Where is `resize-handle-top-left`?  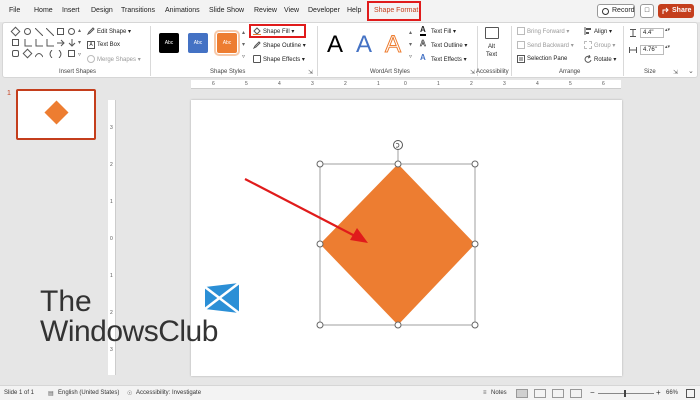
resize-handle-top-left is located at coordinates (320, 164).